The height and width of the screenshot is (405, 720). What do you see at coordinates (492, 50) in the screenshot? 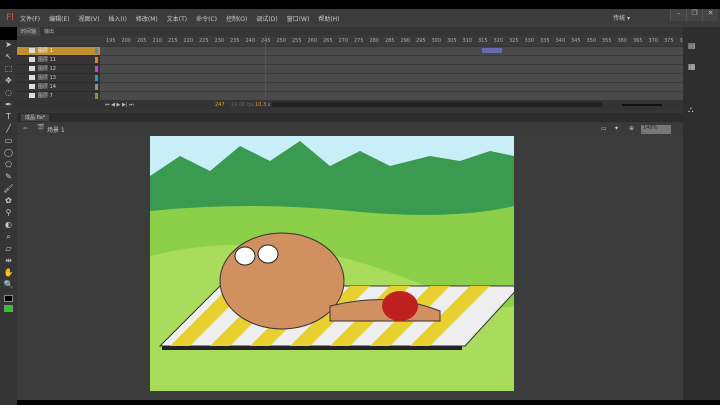
I see `tween-span` at bounding box center [492, 50].